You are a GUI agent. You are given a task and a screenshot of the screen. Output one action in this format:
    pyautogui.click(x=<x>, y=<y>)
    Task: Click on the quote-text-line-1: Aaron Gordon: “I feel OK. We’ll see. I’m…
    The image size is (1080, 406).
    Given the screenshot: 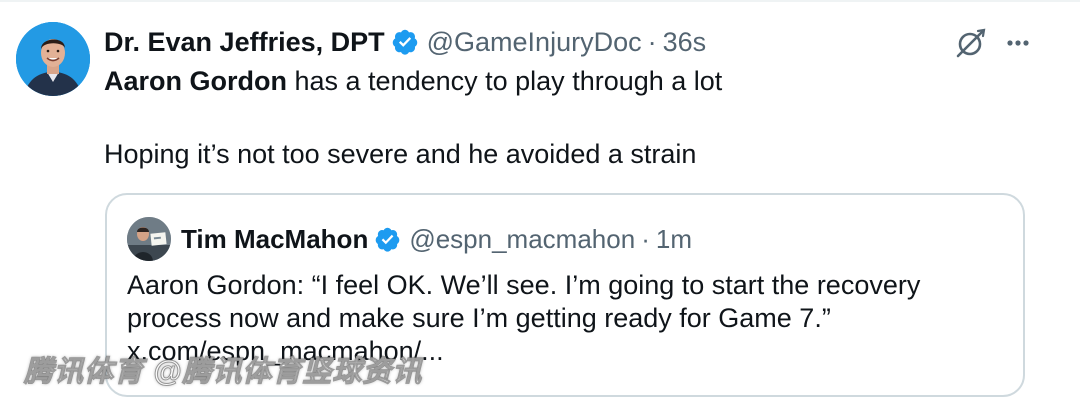 What is the action you would take?
    pyautogui.click(x=524, y=285)
    